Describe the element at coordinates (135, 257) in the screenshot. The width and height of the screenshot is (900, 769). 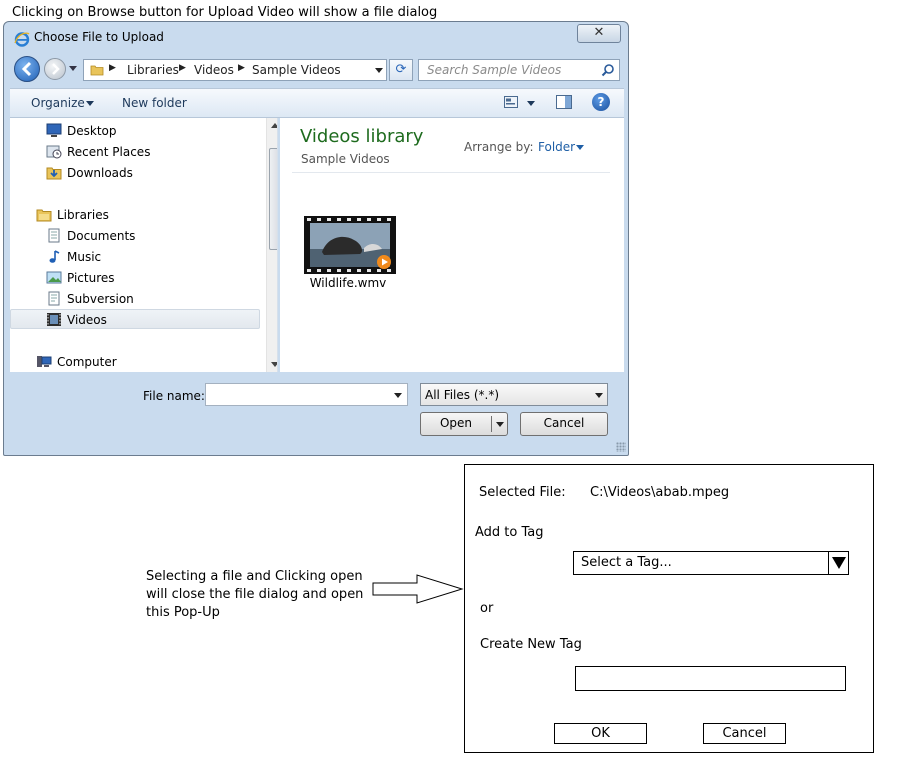
I see `sidebar-item-music: Music` at that location.